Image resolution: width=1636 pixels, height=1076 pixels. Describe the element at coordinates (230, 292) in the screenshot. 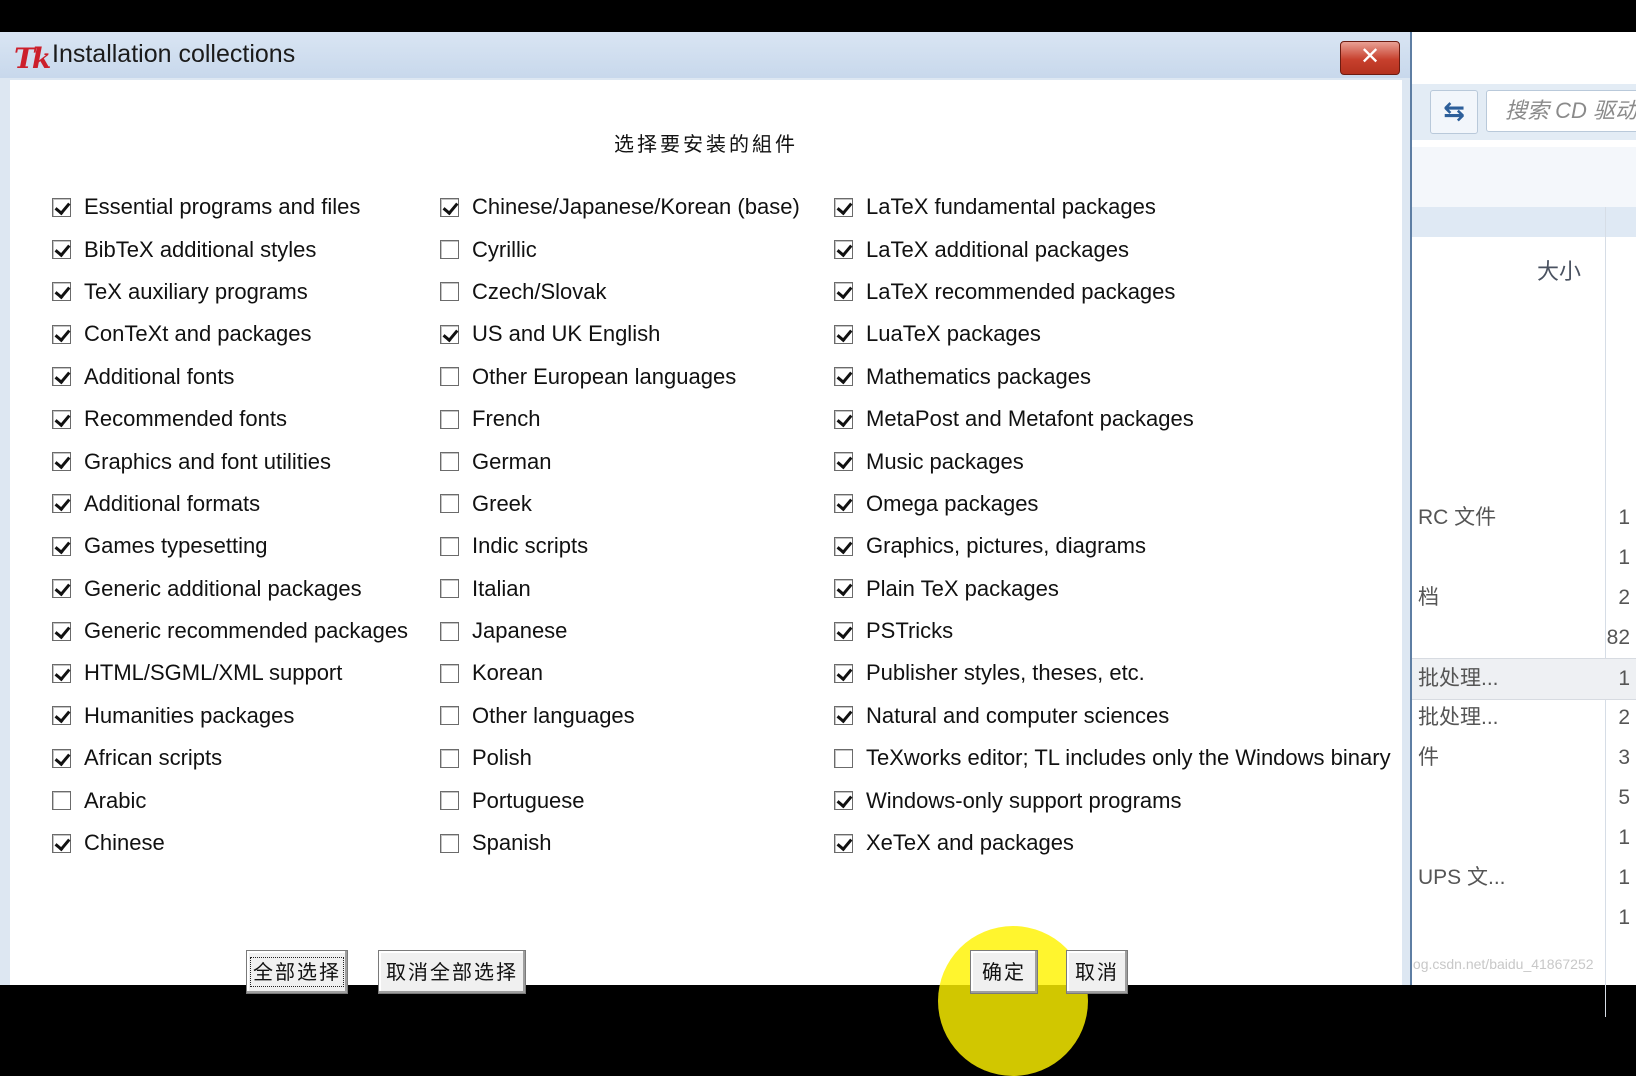

I see `collection-option: TeX auxiliary programs` at that location.